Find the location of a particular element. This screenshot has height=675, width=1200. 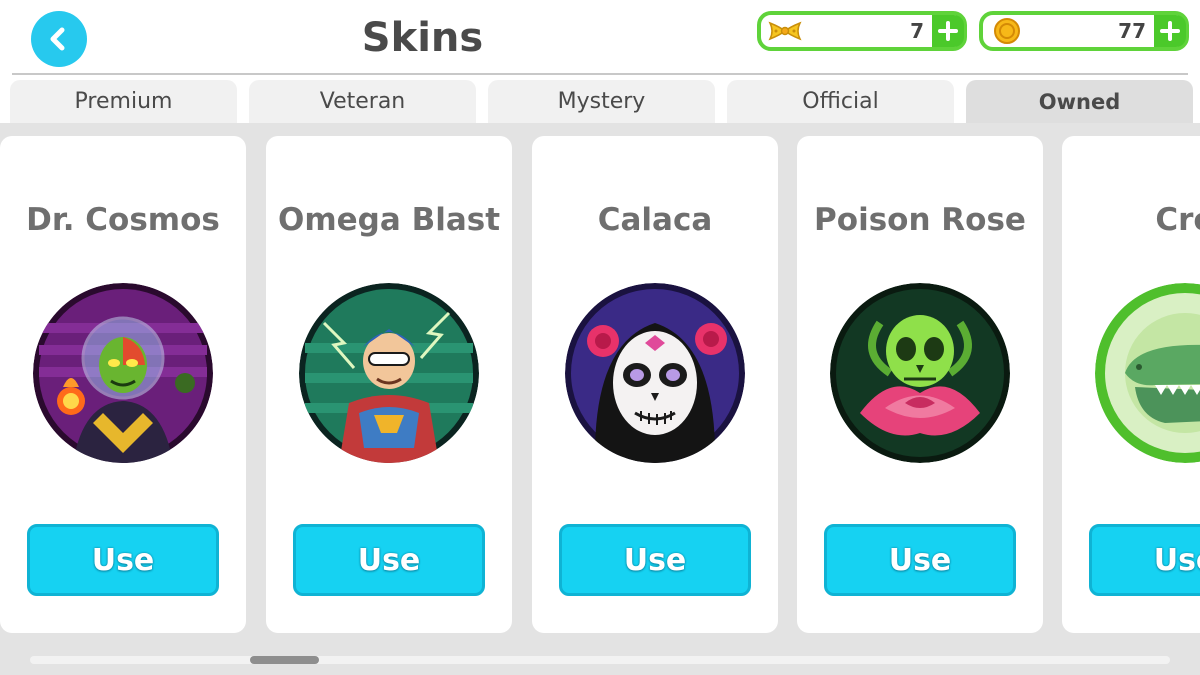

back-button is located at coordinates (59, 39).